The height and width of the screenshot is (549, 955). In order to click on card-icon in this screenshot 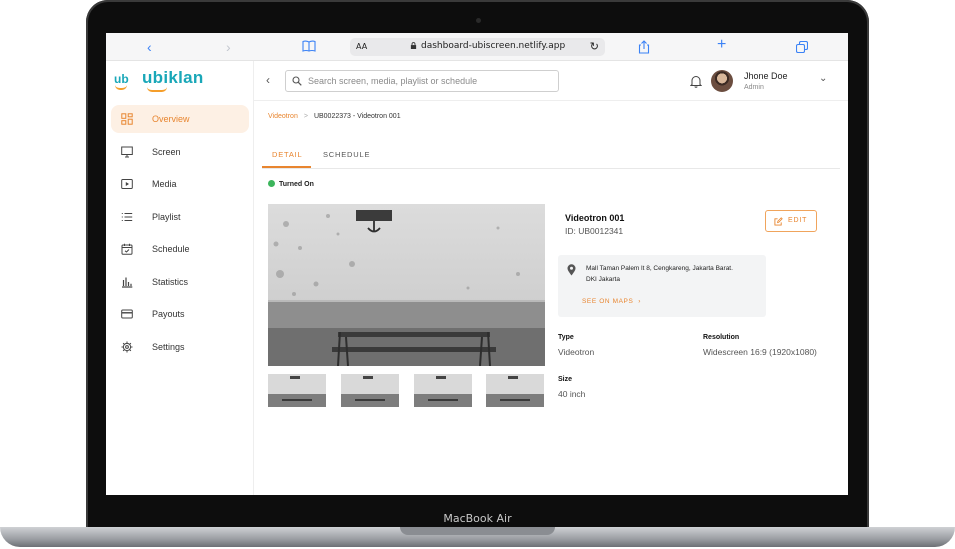, I will do `click(127, 314)`.